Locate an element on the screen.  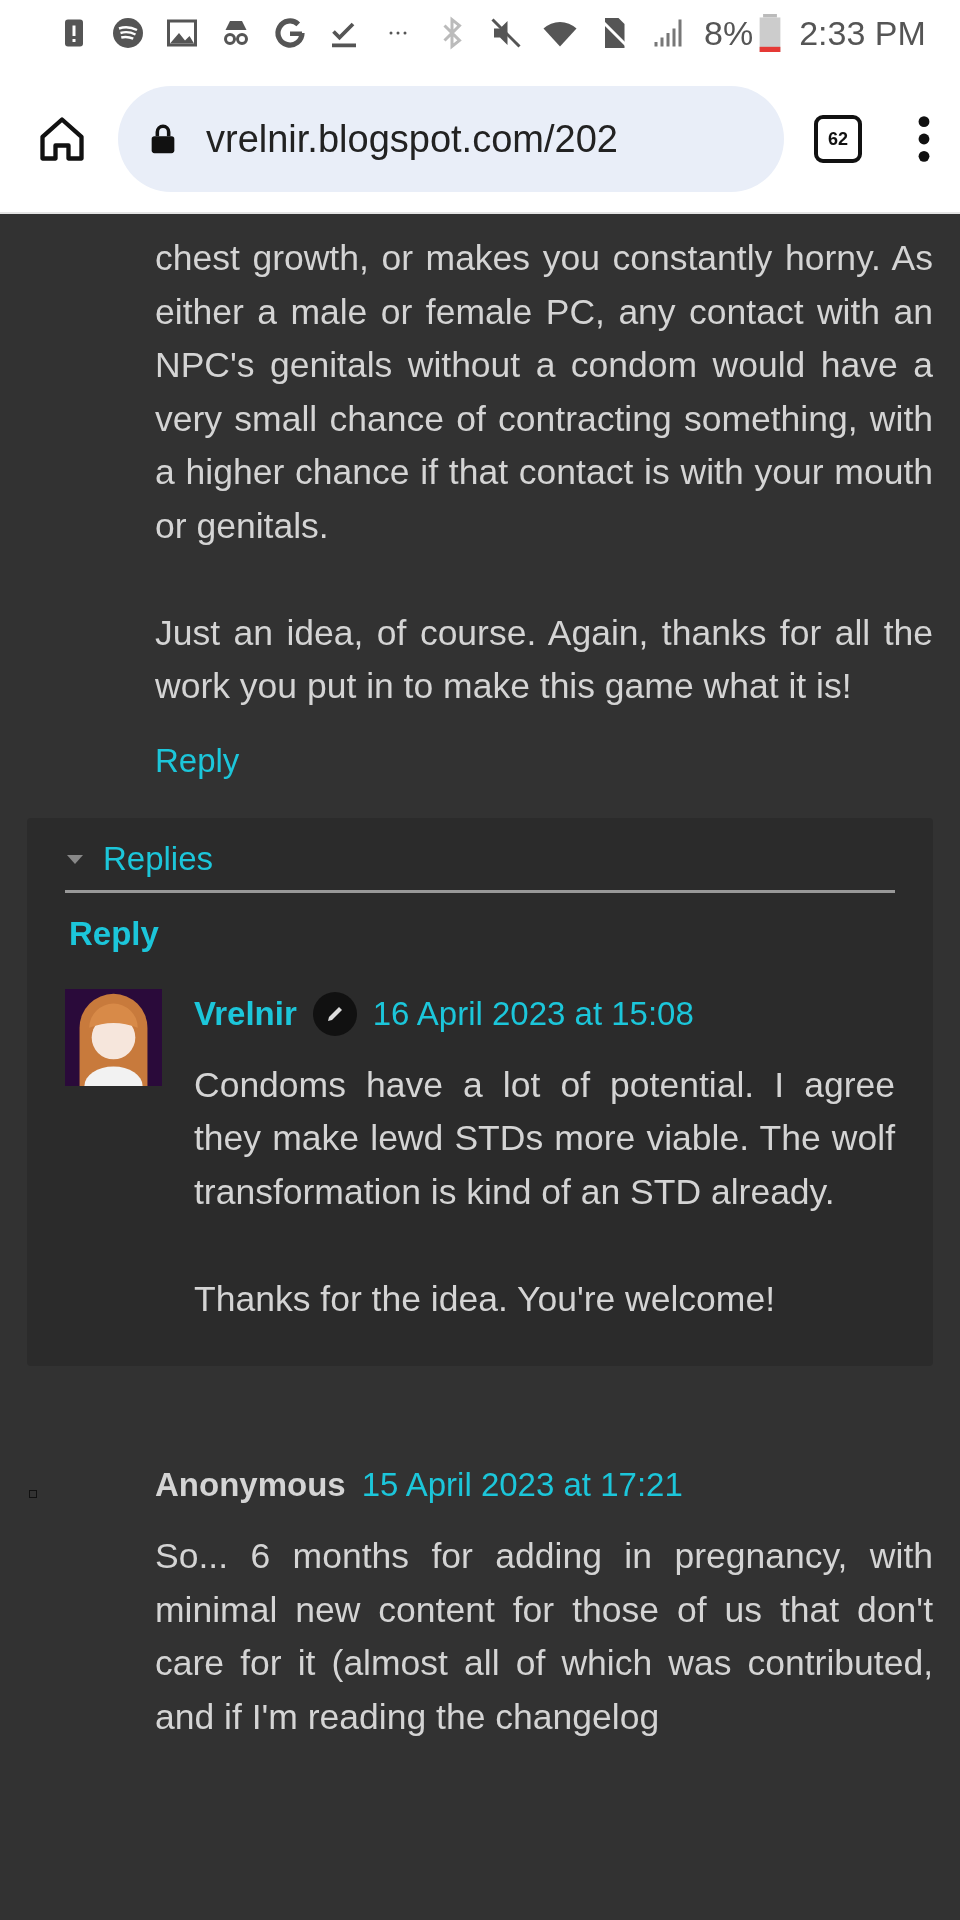
clock-time: 2:33 PM is located at coordinates (862, 33).